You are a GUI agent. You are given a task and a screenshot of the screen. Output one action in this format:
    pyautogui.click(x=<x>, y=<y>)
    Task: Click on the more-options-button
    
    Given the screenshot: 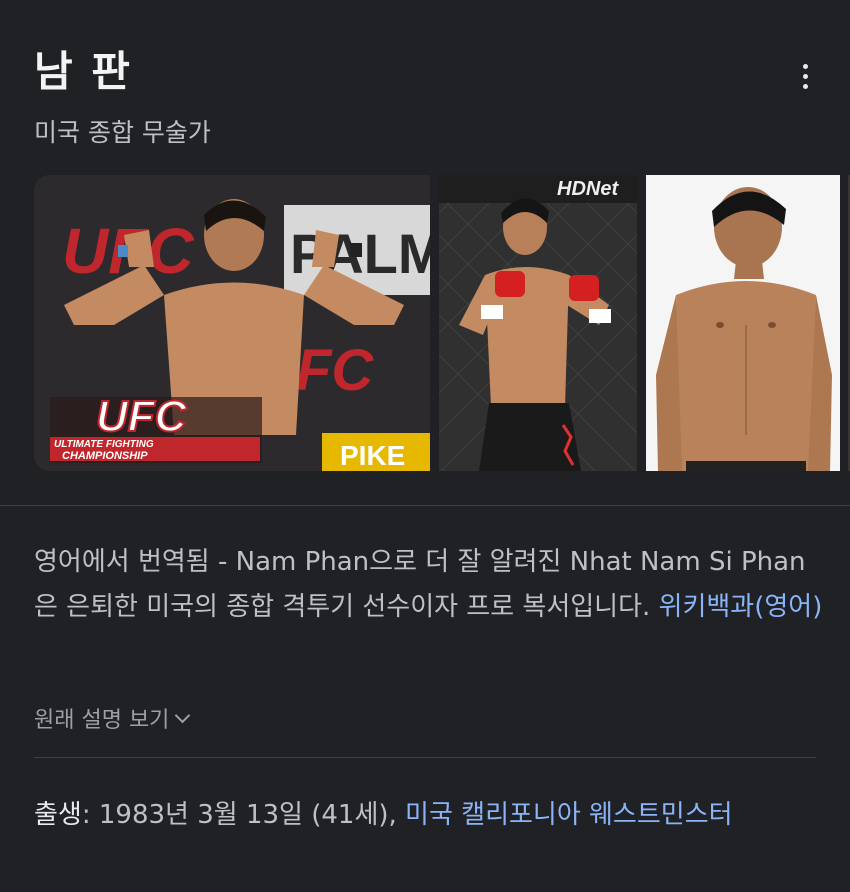 What is the action you would take?
    pyautogui.click(x=805, y=76)
    